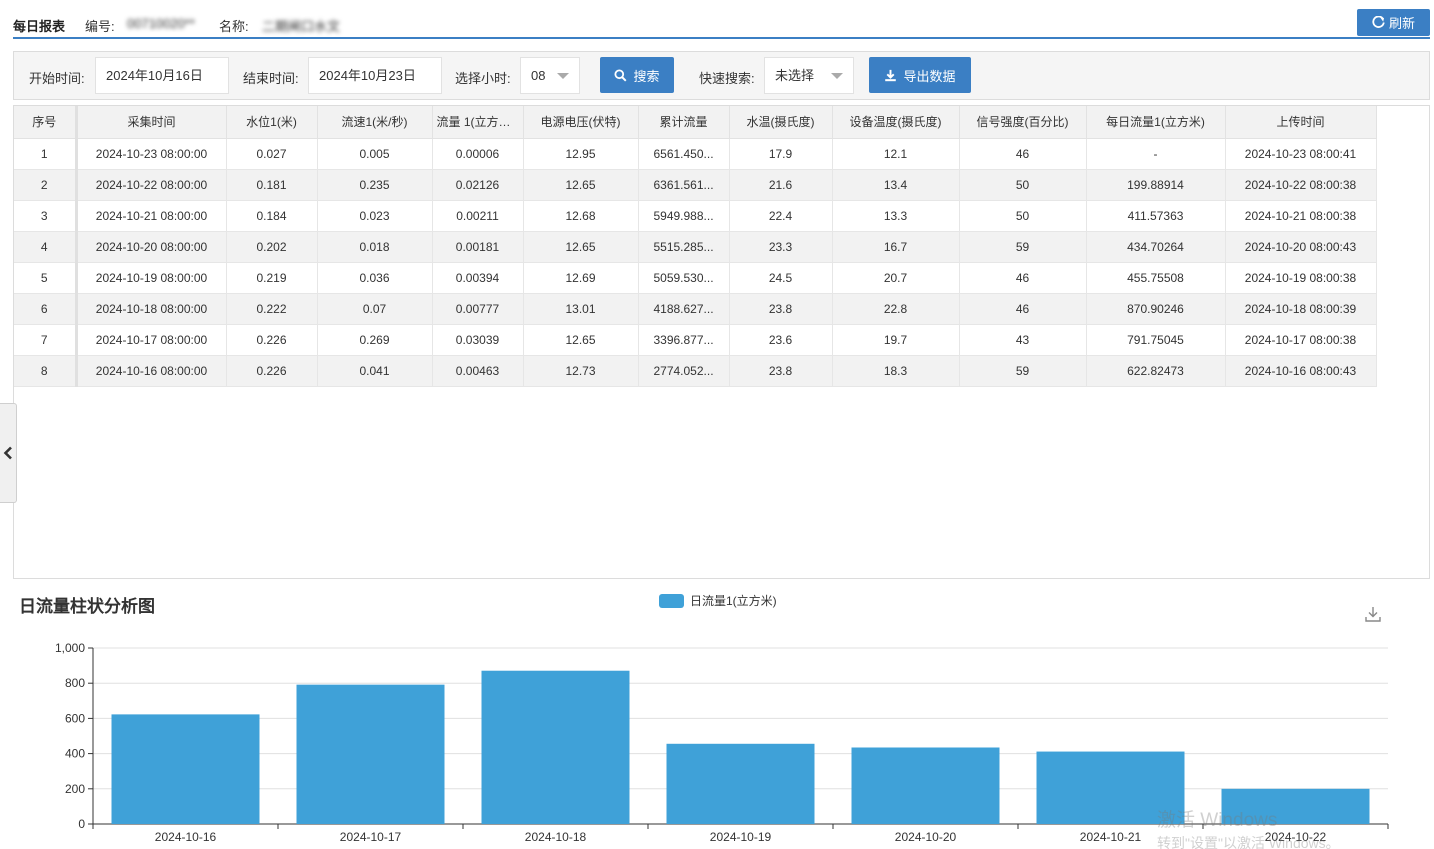 The height and width of the screenshot is (849, 1434). I want to click on cell-daily-flow: -, so click(1156, 154).